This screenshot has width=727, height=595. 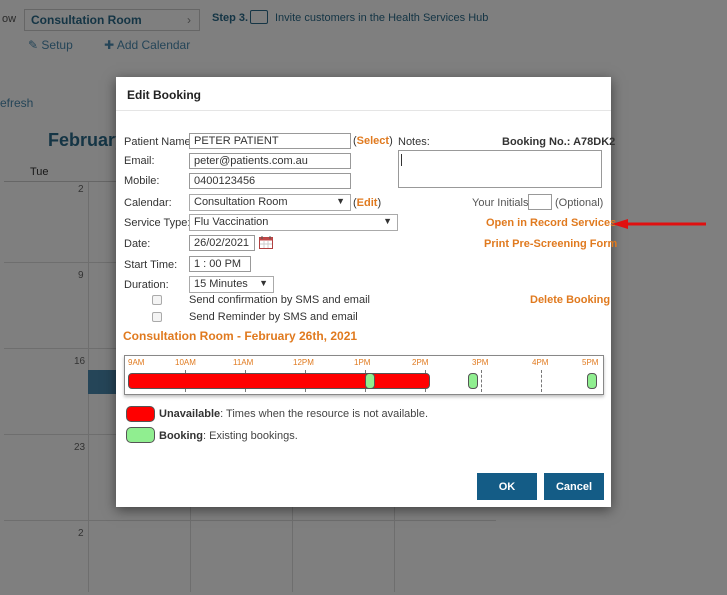 I want to click on timeline-hour-label: 4PM, so click(x=540, y=362).